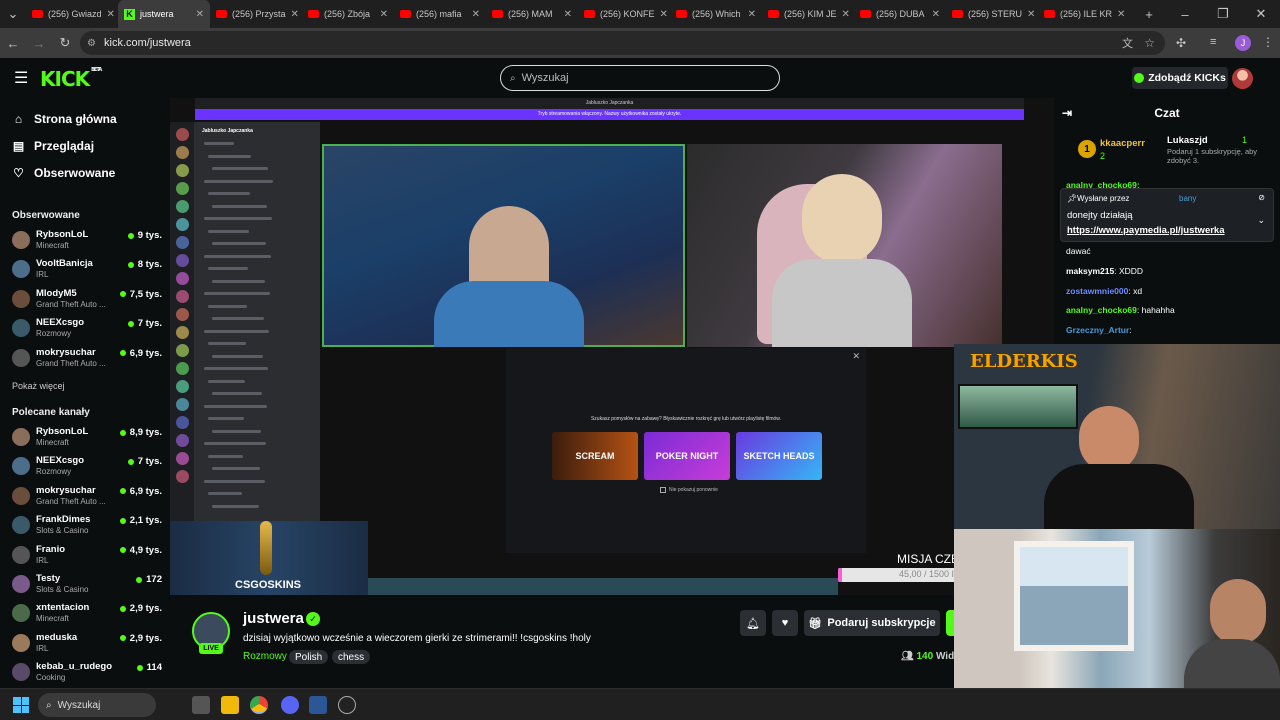  I want to click on browser-tab: (256) Gwiazd ✕, so click(72, 14).